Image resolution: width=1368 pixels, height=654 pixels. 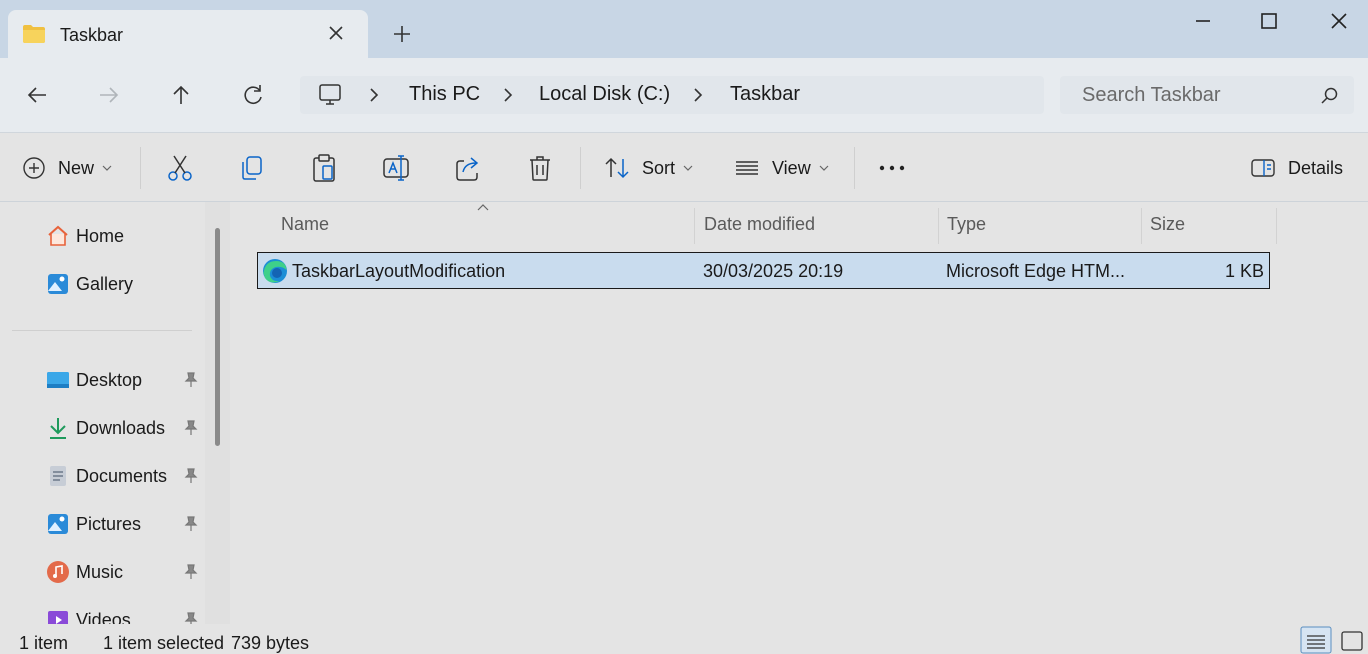 I want to click on sidebar-item-label: Downloads, so click(x=121, y=427).